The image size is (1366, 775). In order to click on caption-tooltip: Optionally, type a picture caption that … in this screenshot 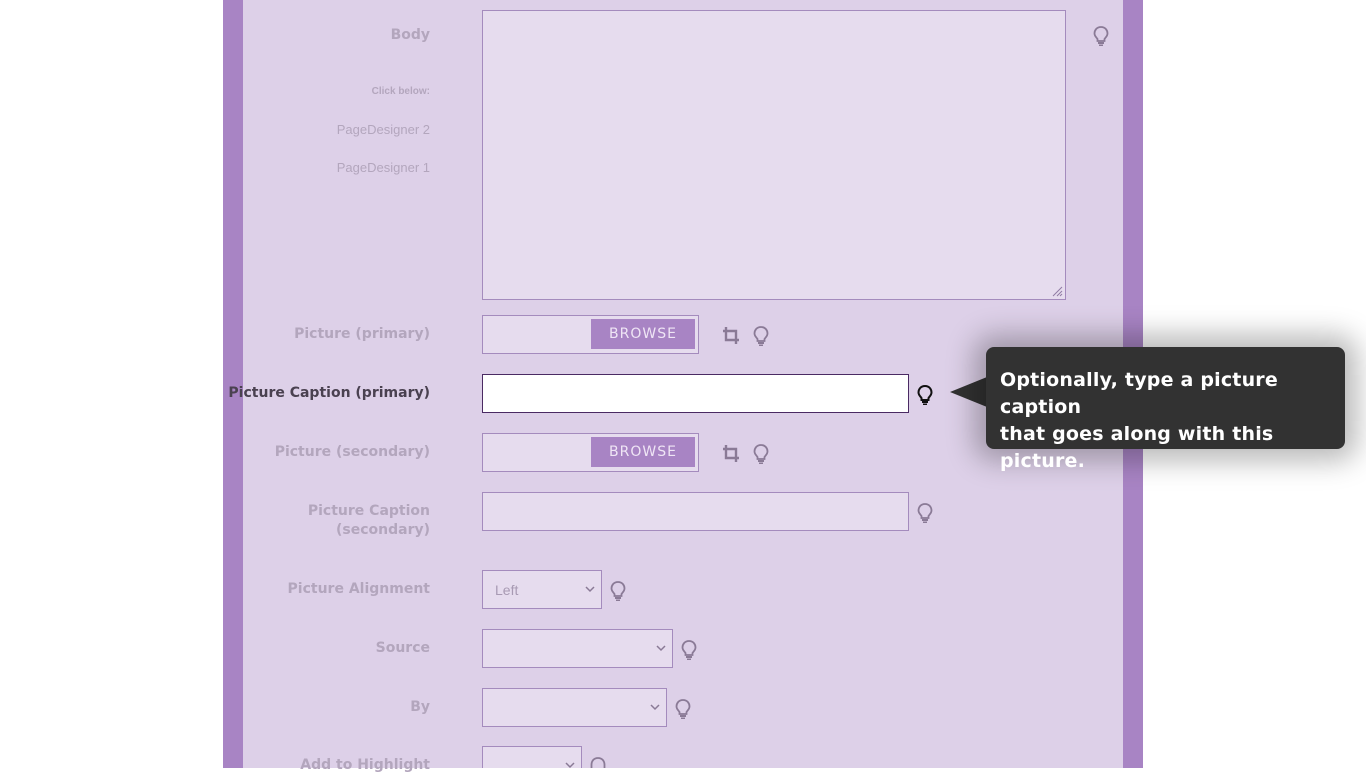, I will do `click(1165, 409)`.